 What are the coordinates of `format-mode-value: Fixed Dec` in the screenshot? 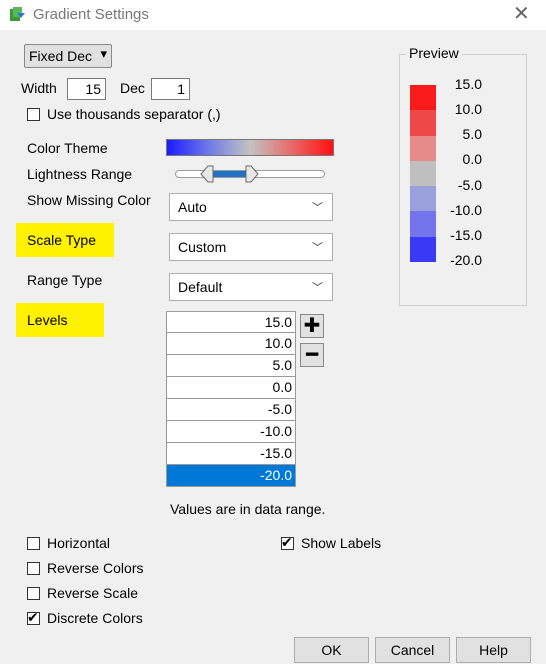 It's located at (61, 56).